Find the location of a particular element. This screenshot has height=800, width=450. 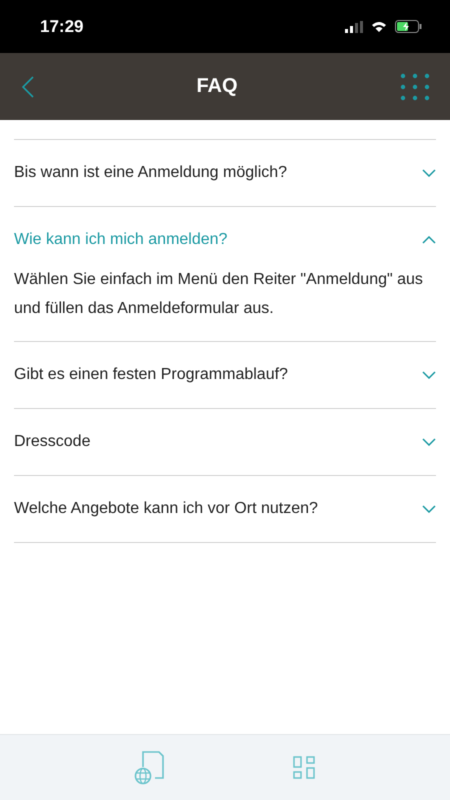

dashboard-icon is located at coordinates (304, 767).